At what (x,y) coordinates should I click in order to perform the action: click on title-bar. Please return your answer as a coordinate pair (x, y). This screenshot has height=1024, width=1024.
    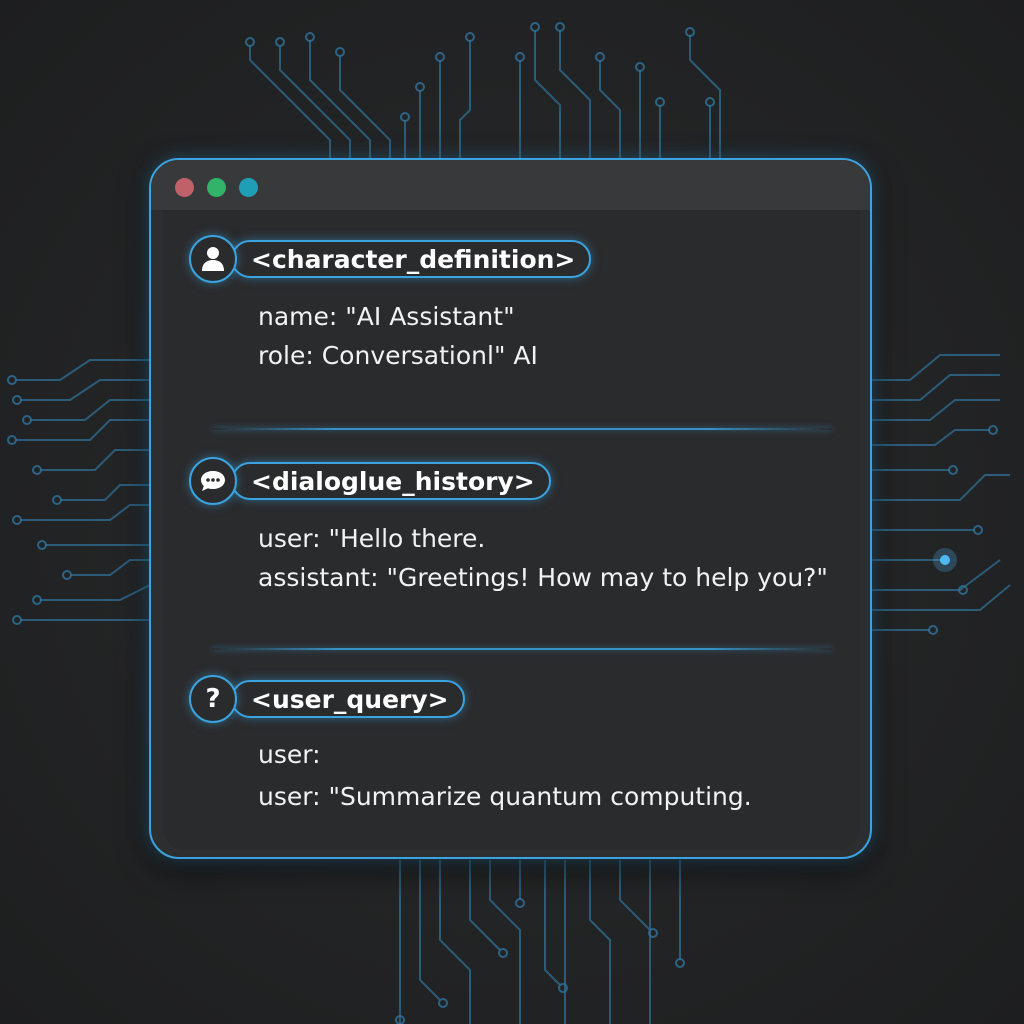
    Looking at the image, I should click on (510, 185).